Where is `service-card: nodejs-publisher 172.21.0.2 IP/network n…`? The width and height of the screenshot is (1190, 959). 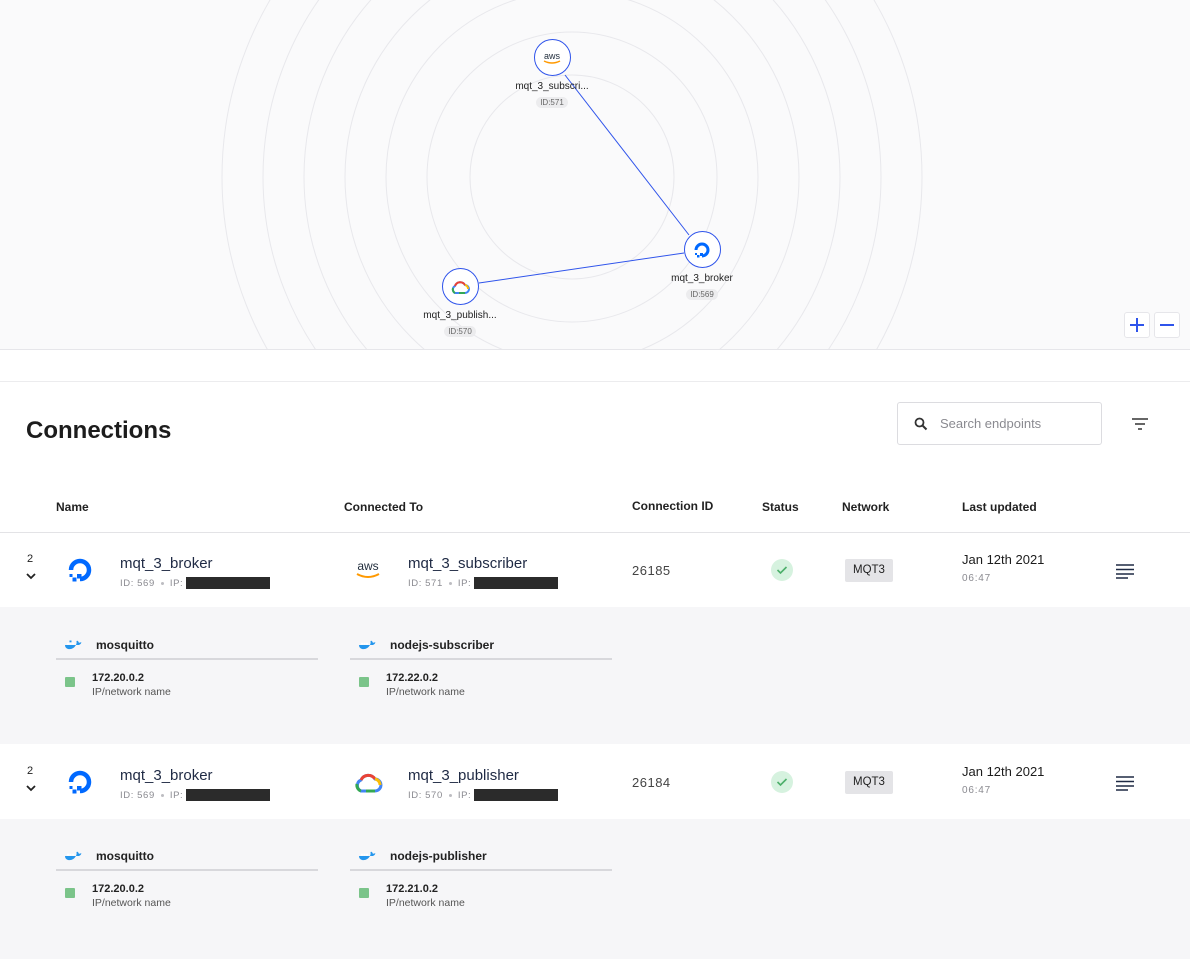 service-card: nodejs-publisher 172.21.0.2 IP/network n… is located at coordinates (481, 879).